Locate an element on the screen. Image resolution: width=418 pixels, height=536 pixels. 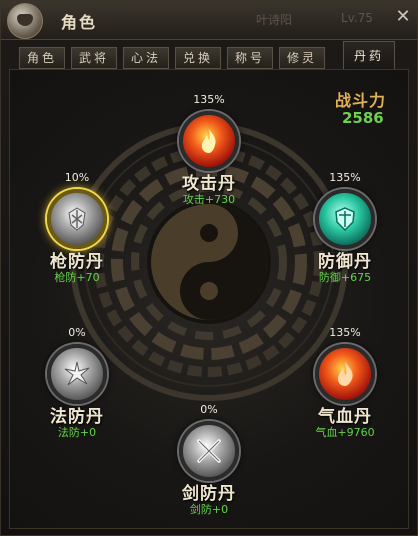
tab-exchange: 兑换 is located at coordinates (198, 58).